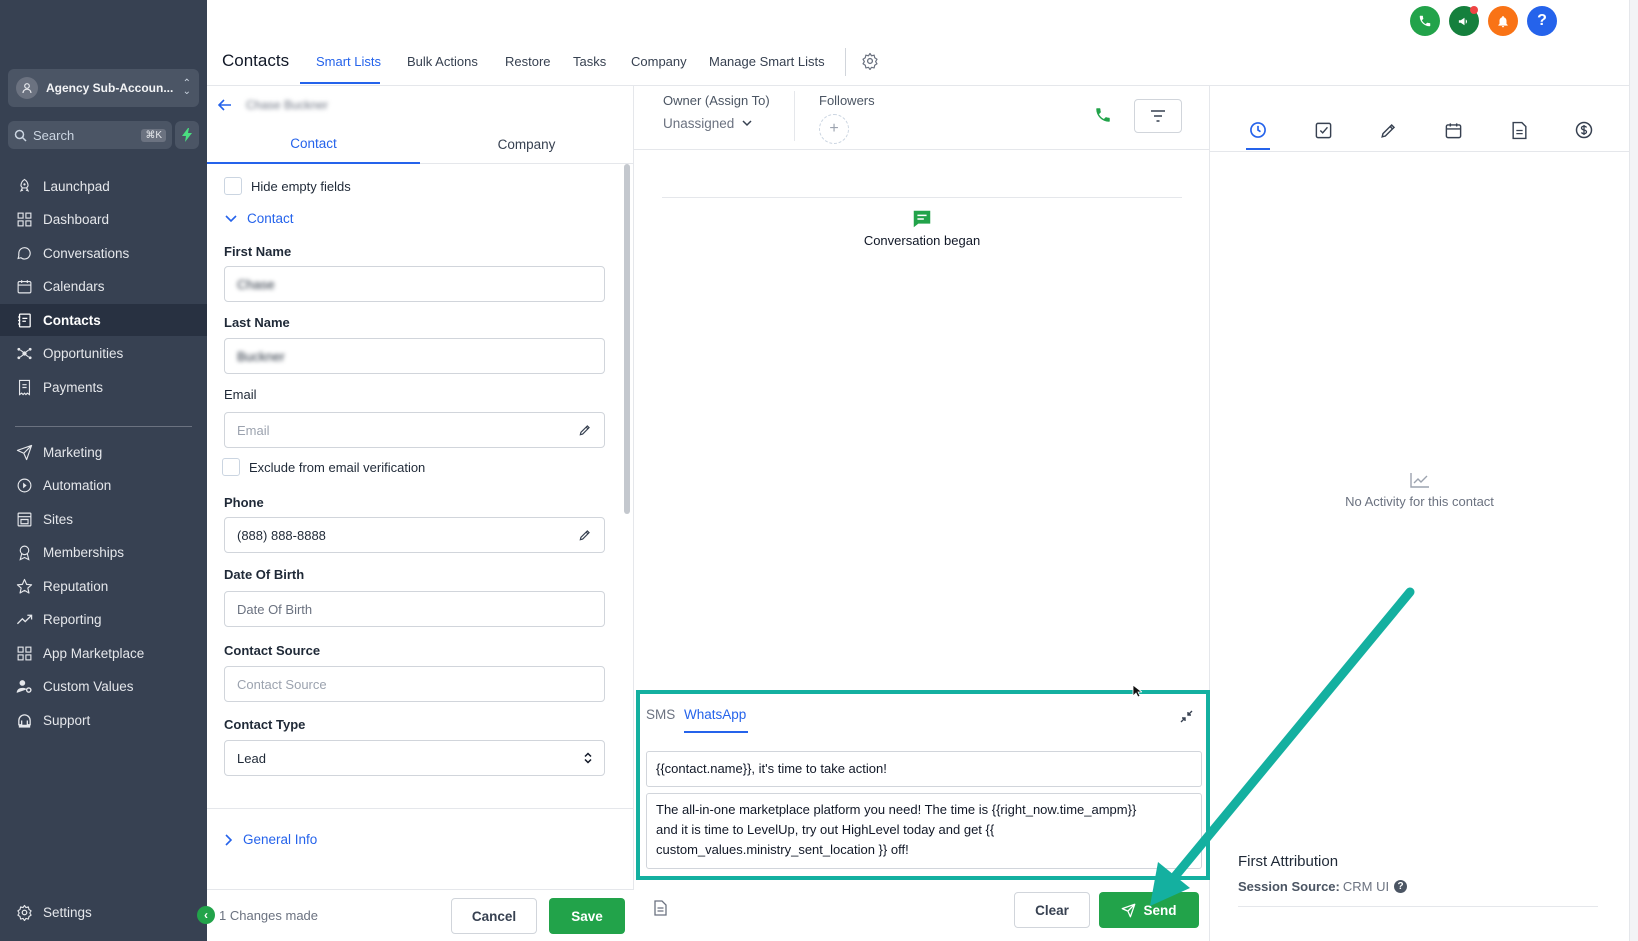 This screenshot has height=941, width=1638. What do you see at coordinates (1388, 130) in the screenshot?
I see `tab-notes` at bounding box center [1388, 130].